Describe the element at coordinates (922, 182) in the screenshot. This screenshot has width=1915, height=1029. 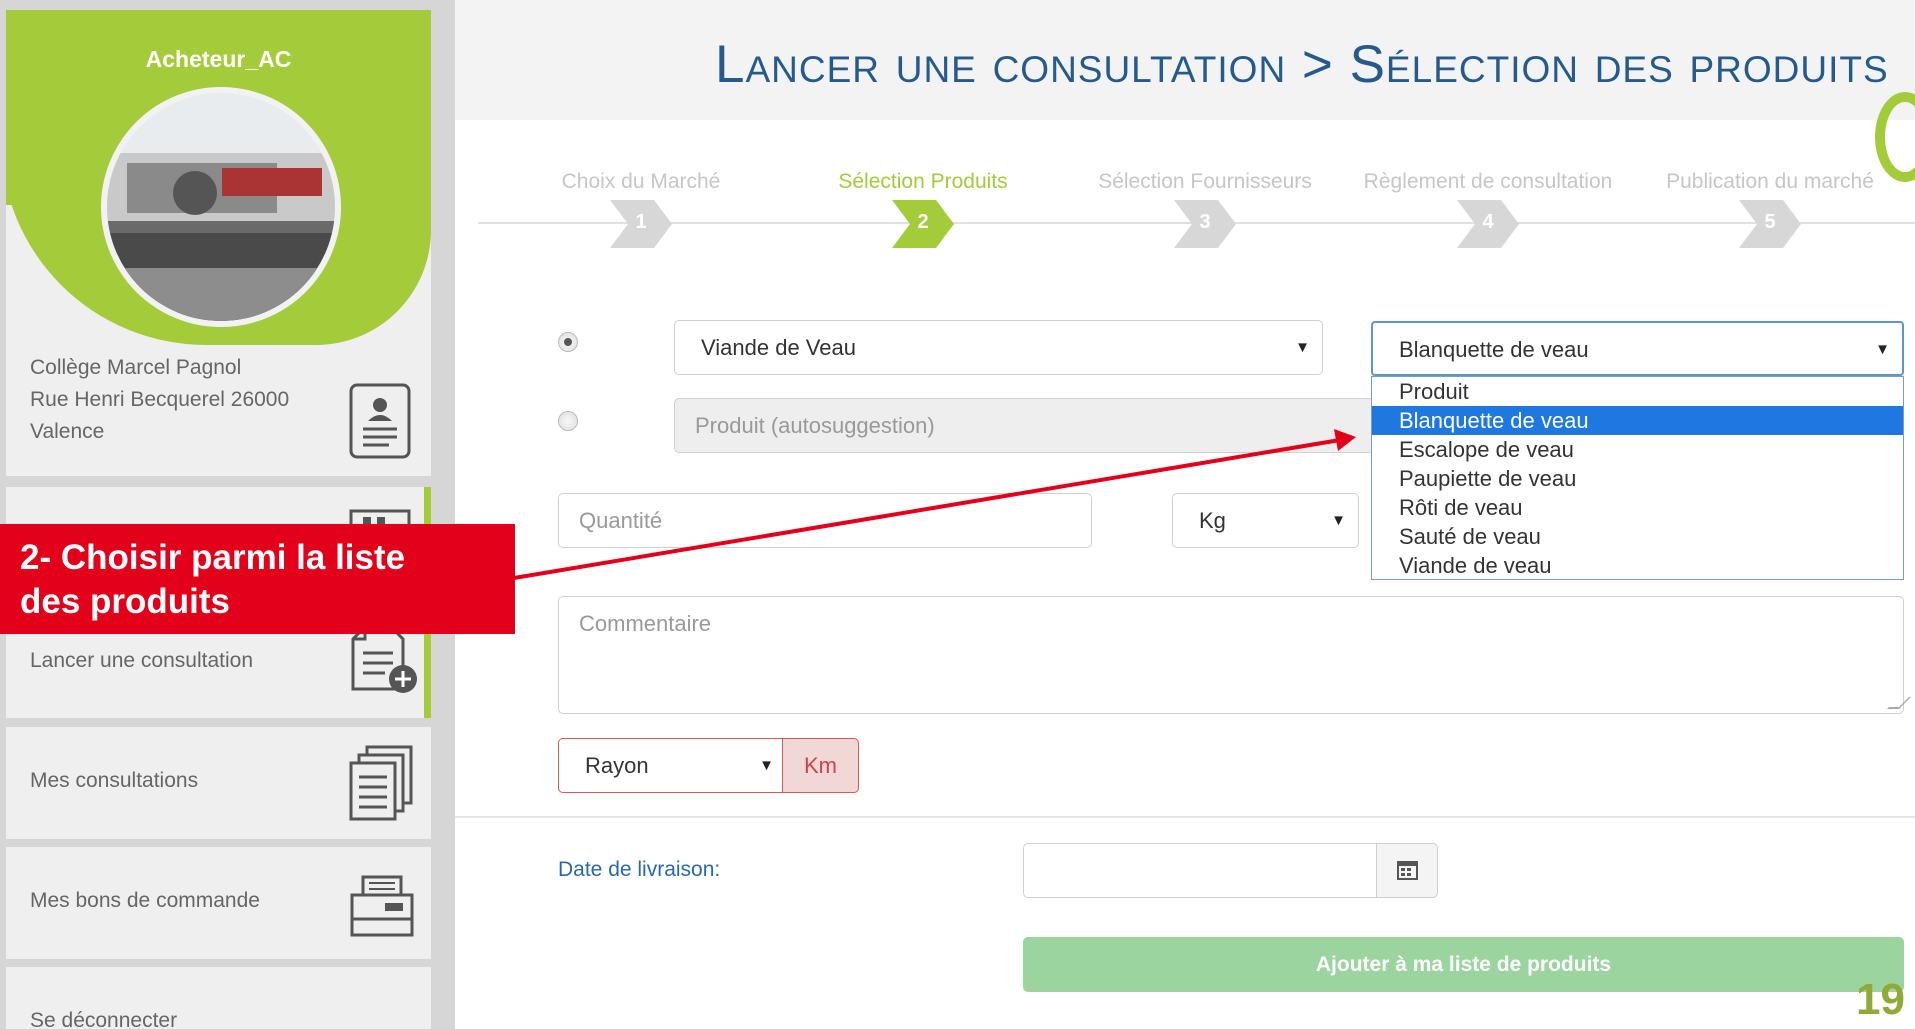
I see `step-label-active: Sélection Produits` at that location.